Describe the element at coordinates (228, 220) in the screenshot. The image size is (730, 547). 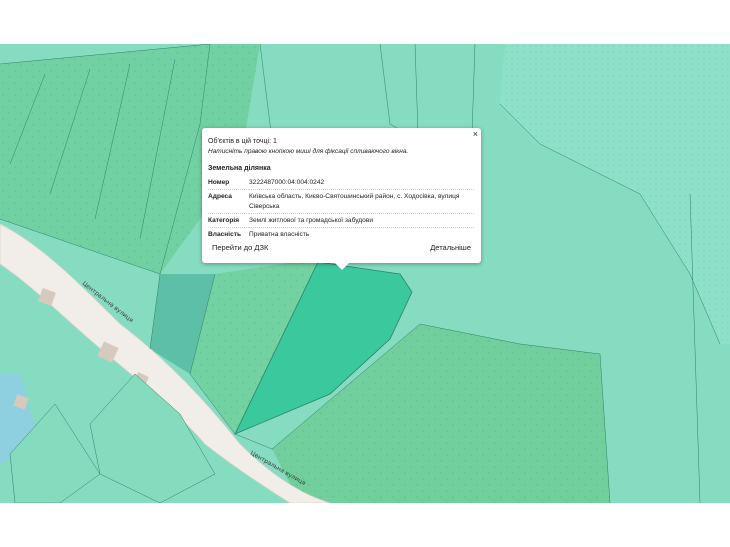
I see `attr-key: Категорія` at that location.